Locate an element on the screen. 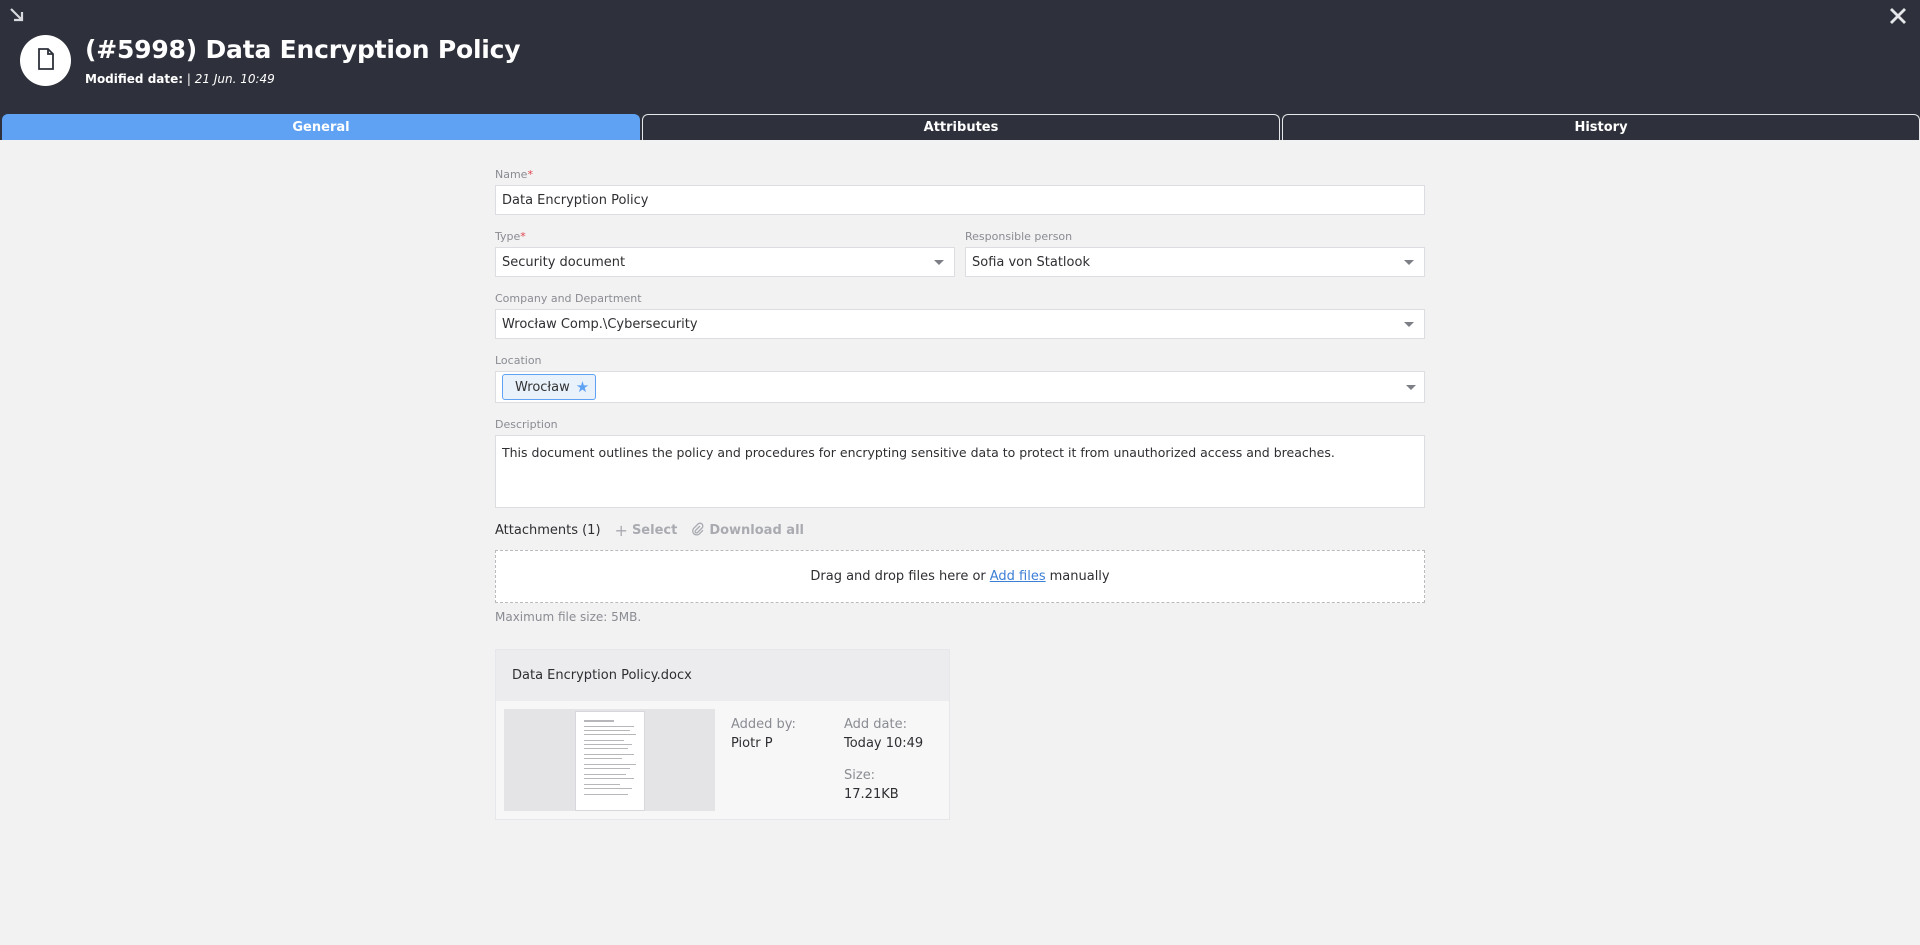 The height and width of the screenshot is (945, 1920). name-row: Name* Data Encryption Policy is located at coordinates (960, 191).